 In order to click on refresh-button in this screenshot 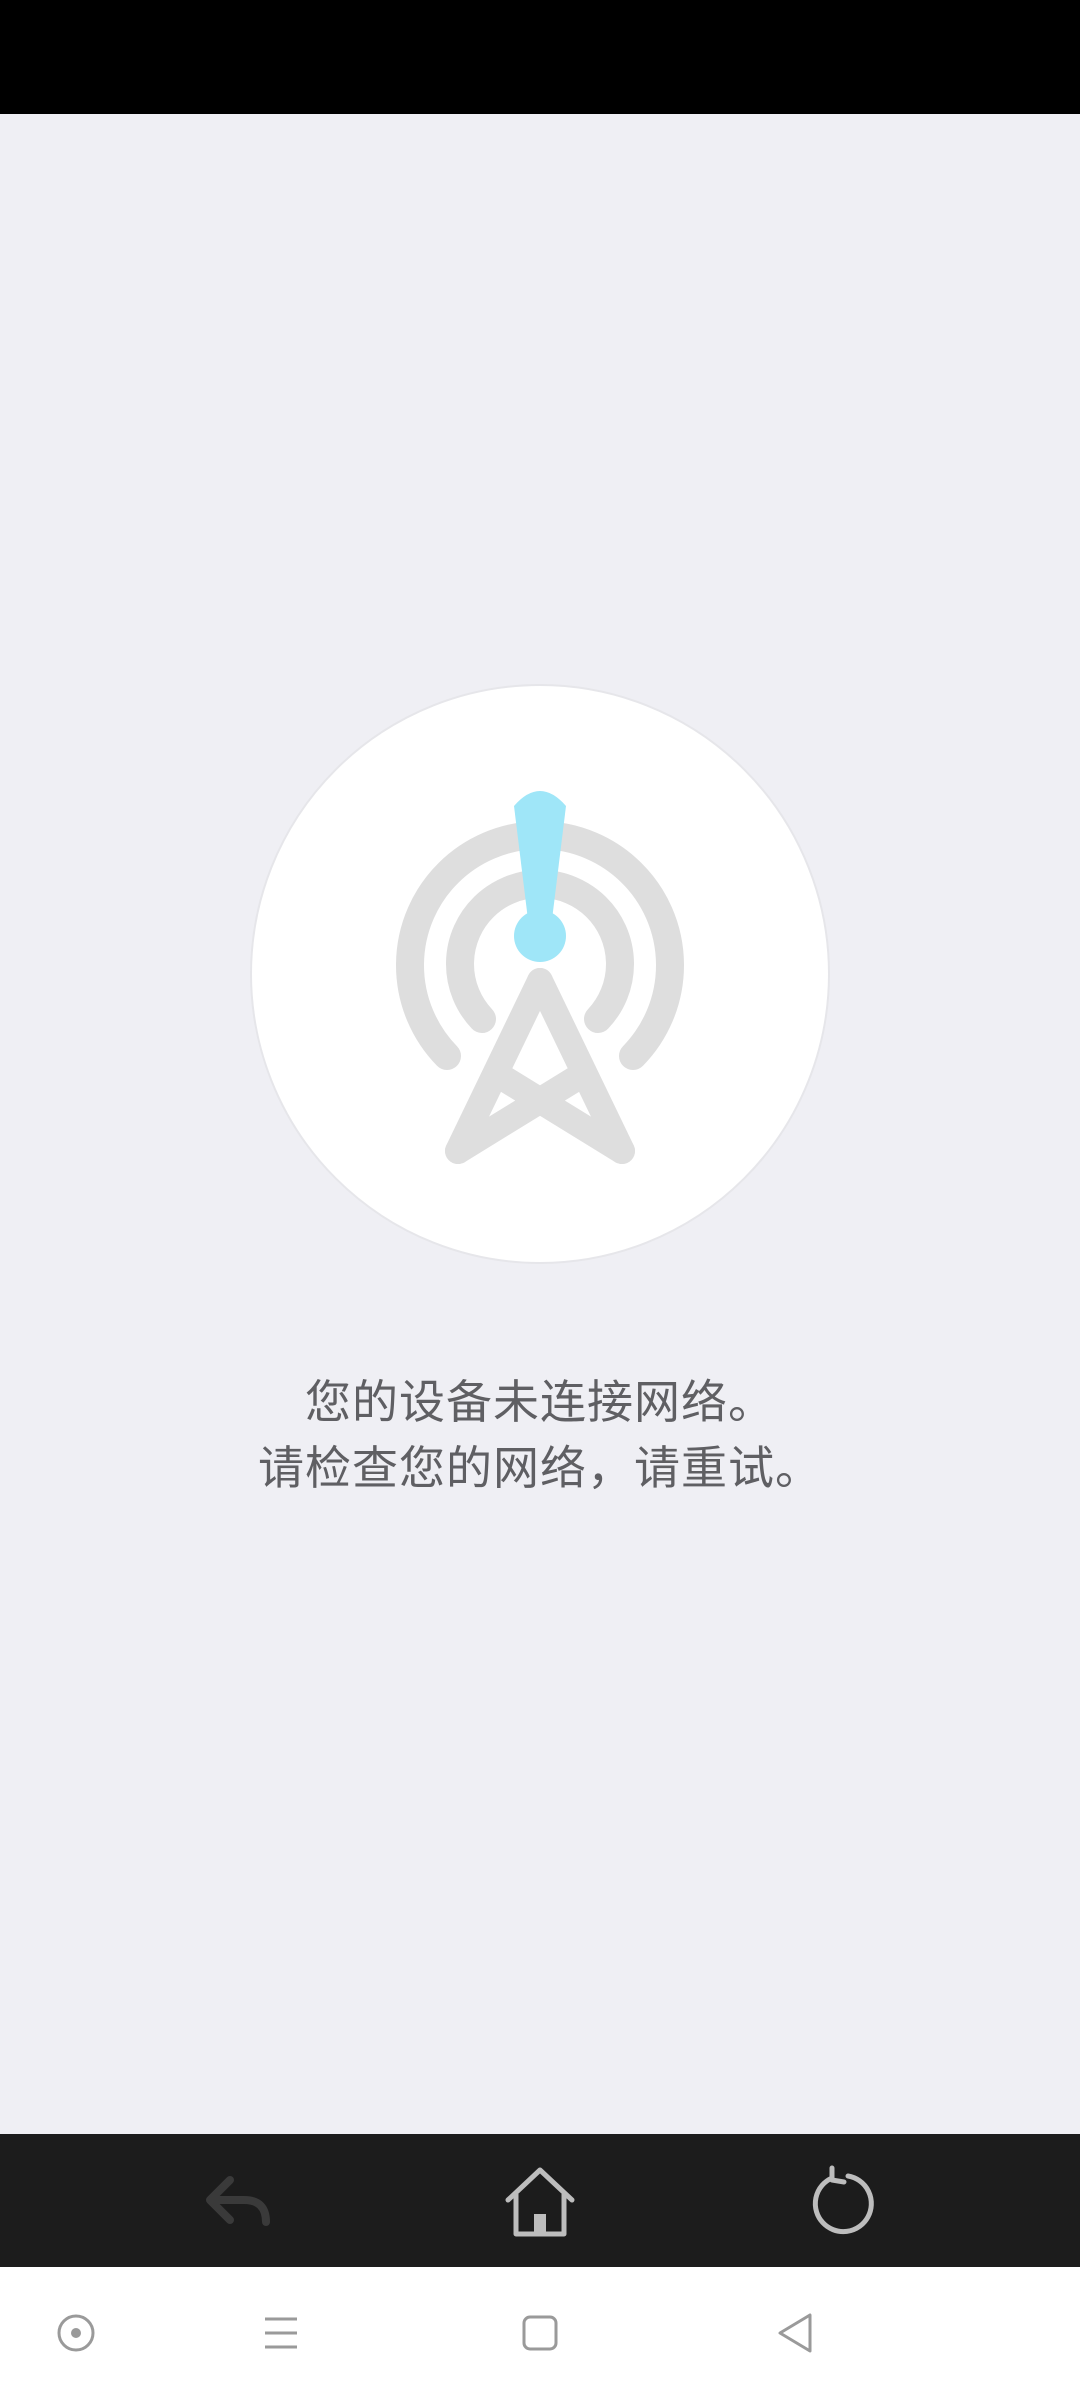, I will do `click(842, 2202)`.